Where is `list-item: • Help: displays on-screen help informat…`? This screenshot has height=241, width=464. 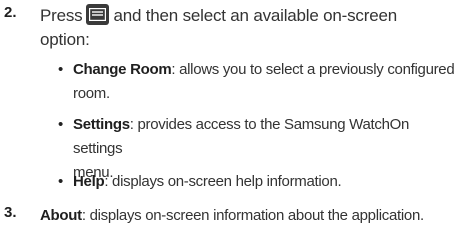 list-item: • Help: displays on-screen help informat… is located at coordinates (258, 182).